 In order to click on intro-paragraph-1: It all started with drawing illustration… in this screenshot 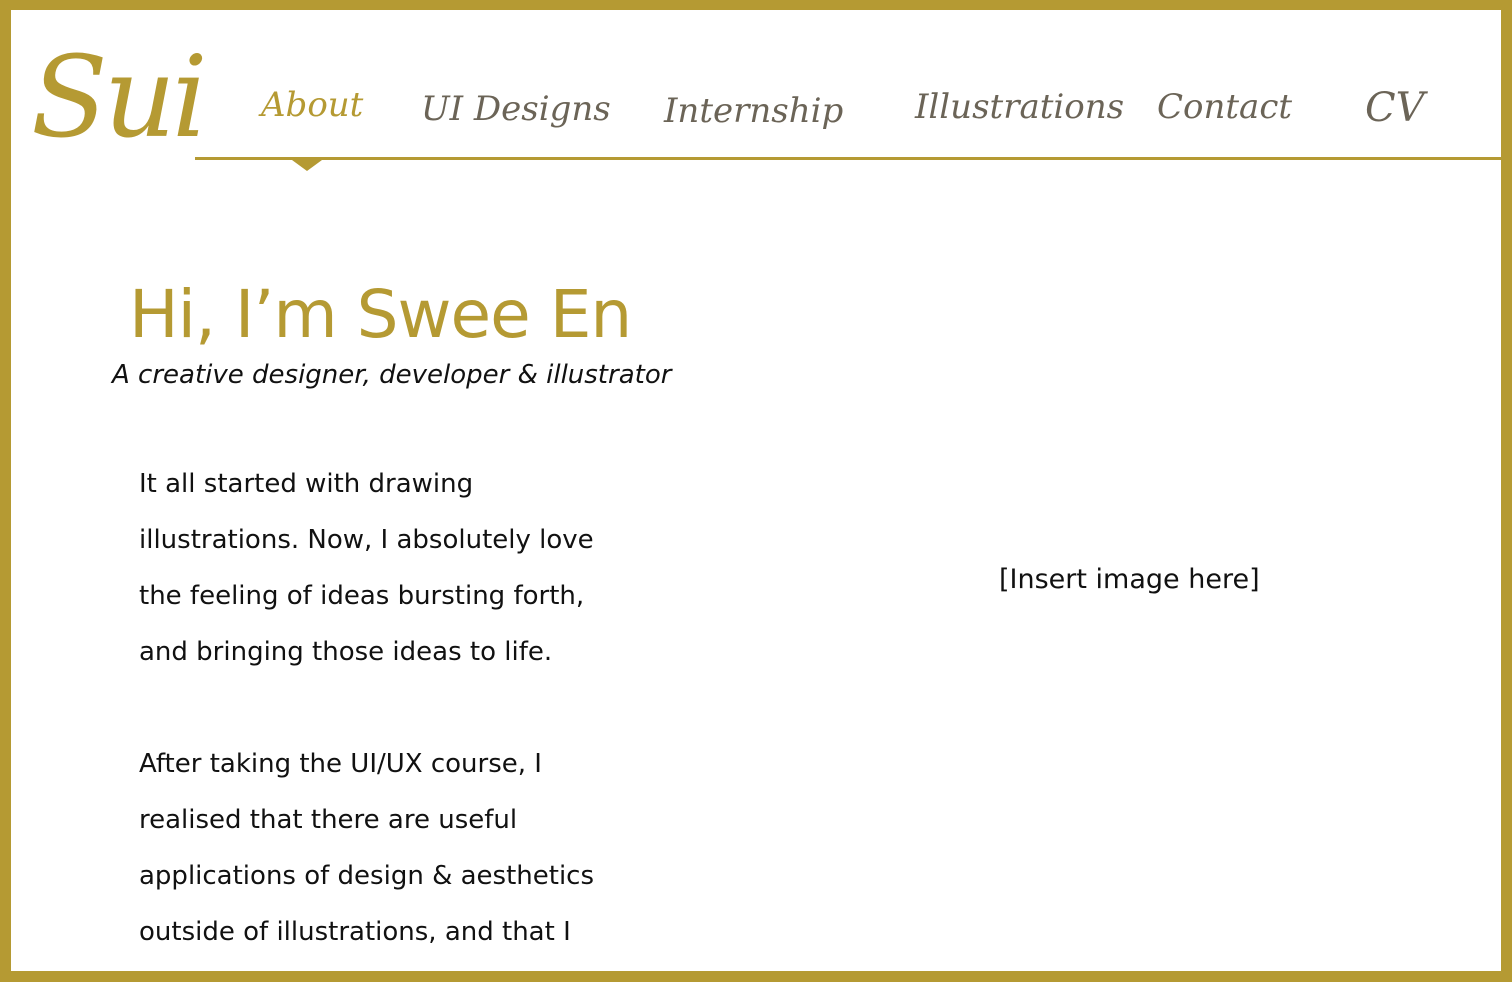, I will do `click(409, 568)`.